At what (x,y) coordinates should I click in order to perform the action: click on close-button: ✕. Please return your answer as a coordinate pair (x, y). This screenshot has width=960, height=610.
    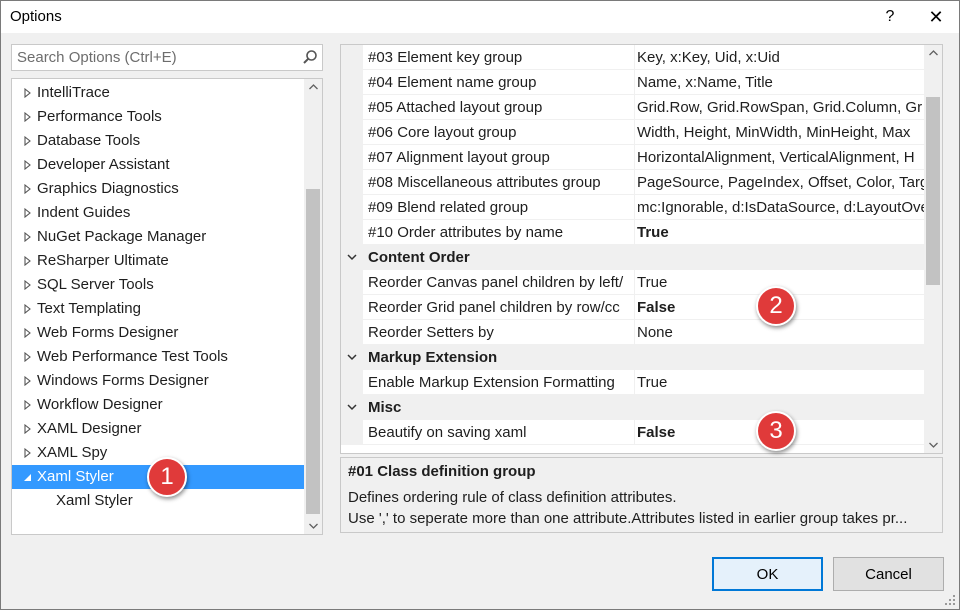
    Looking at the image, I should click on (936, 17).